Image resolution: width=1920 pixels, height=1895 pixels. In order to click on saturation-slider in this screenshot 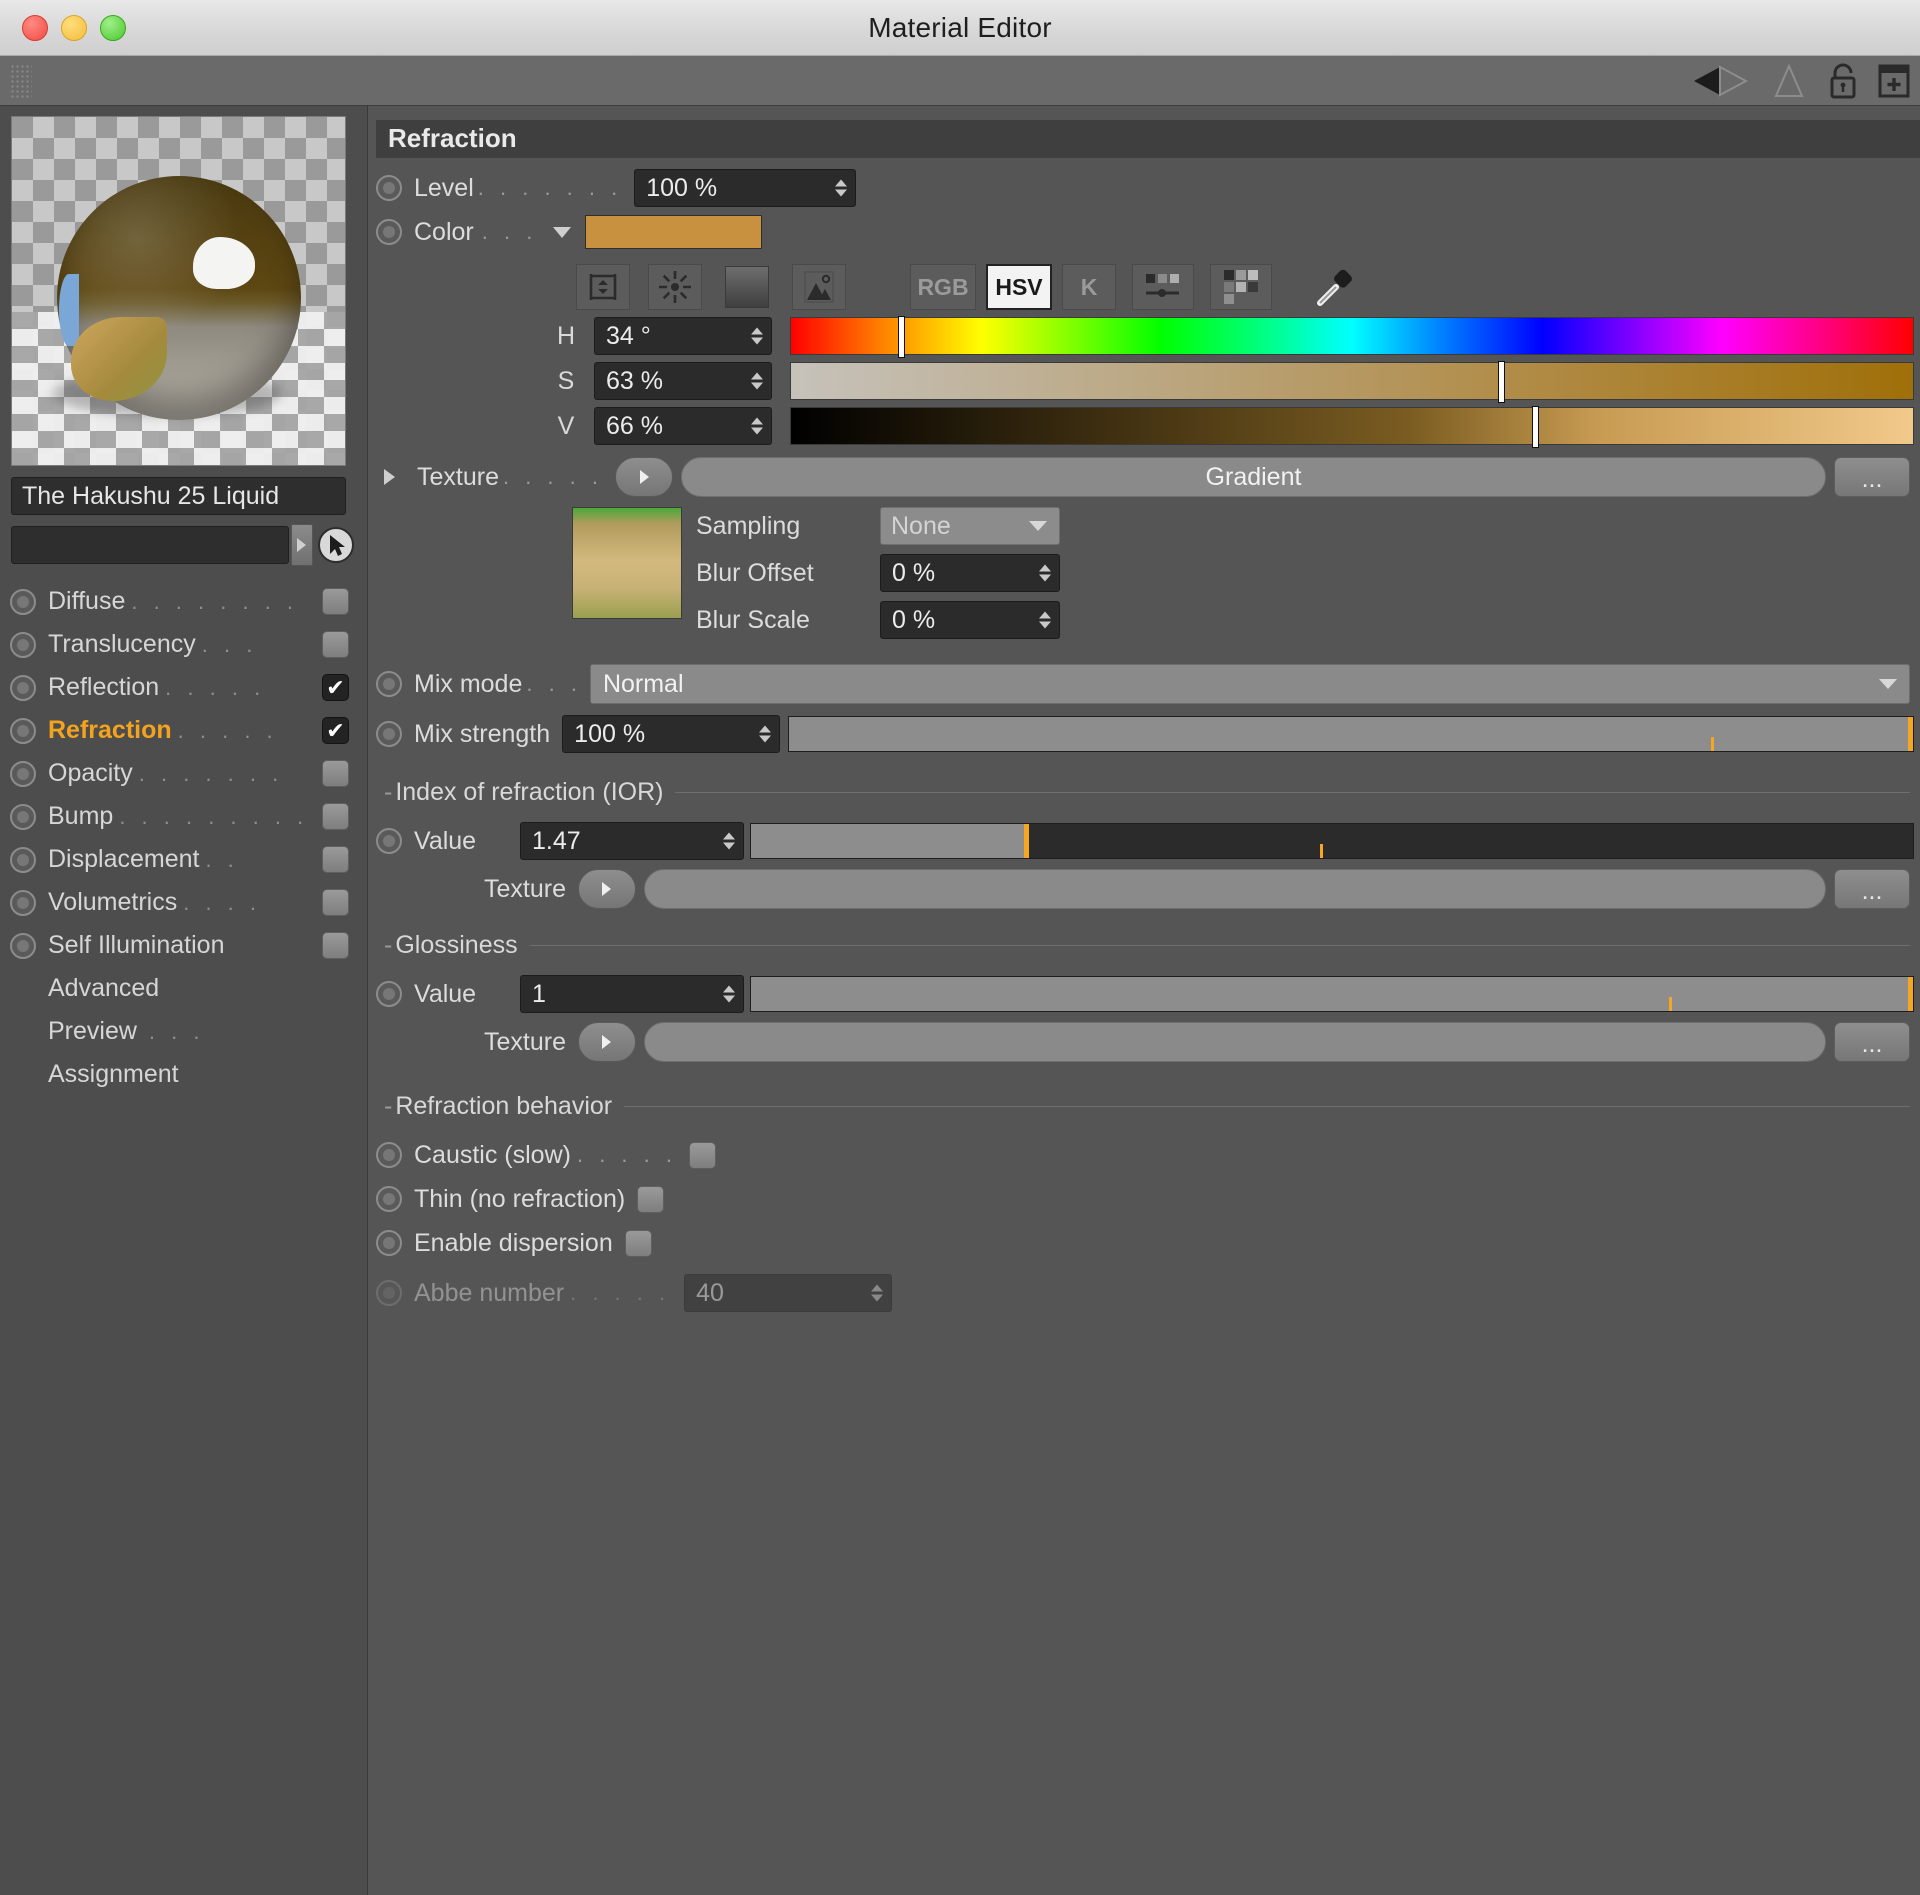, I will do `click(1352, 382)`.